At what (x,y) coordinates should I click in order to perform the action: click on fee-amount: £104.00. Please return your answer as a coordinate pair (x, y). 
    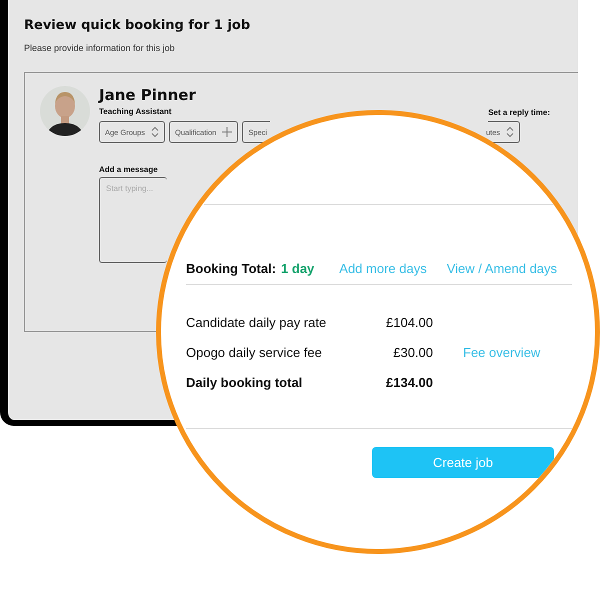
    Looking at the image, I should click on (409, 322).